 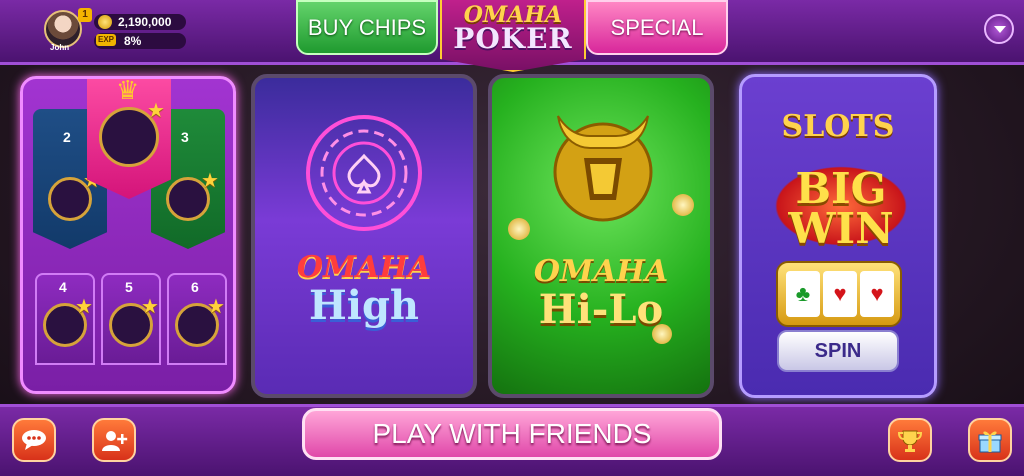 I want to click on chips-amount: 2,190,000, so click(x=145, y=22).